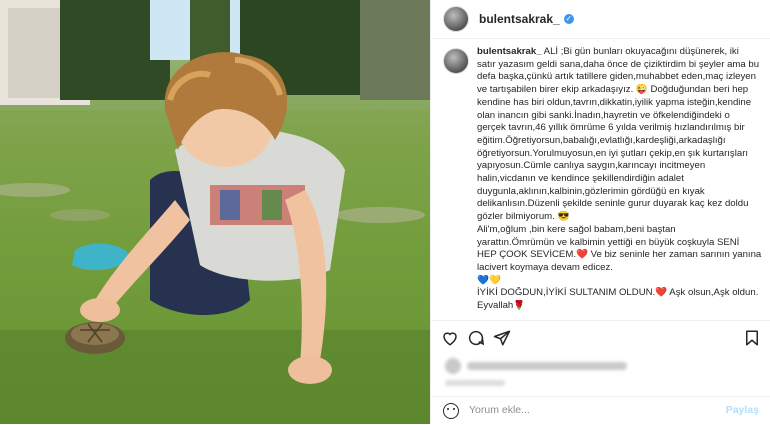  What do you see at coordinates (509, 51) in the screenshot?
I see `caption-username: bulentsakrak_` at bounding box center [509, 51].